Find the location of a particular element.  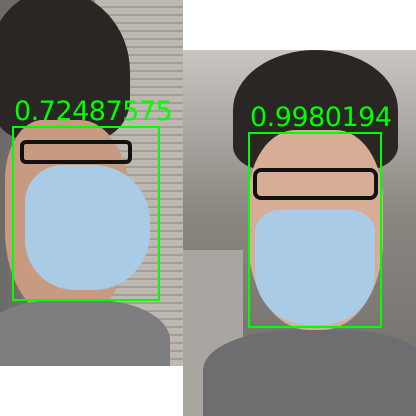

detection-score-2: 0.9980194 is located at coordinates (321, 117).